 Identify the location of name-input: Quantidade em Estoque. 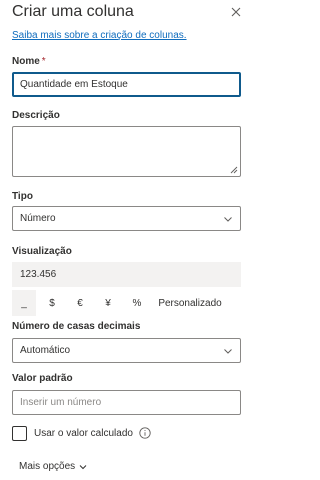
(126, 84).